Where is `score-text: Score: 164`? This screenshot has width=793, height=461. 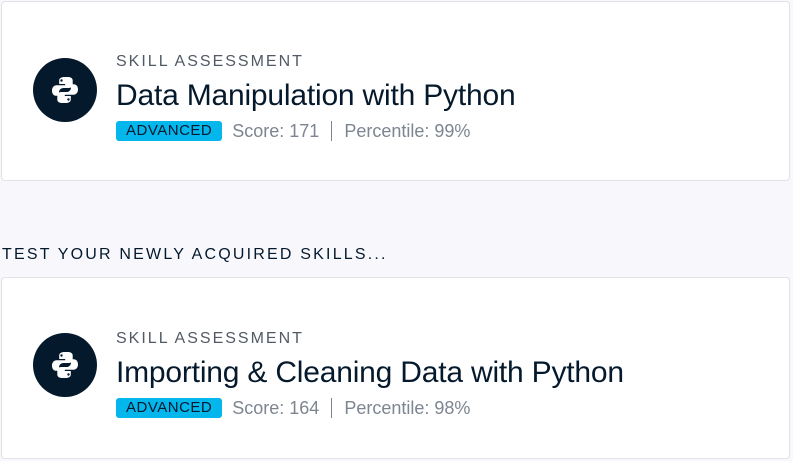
score-text: Score: 164 is located at coordinates (276, 408).